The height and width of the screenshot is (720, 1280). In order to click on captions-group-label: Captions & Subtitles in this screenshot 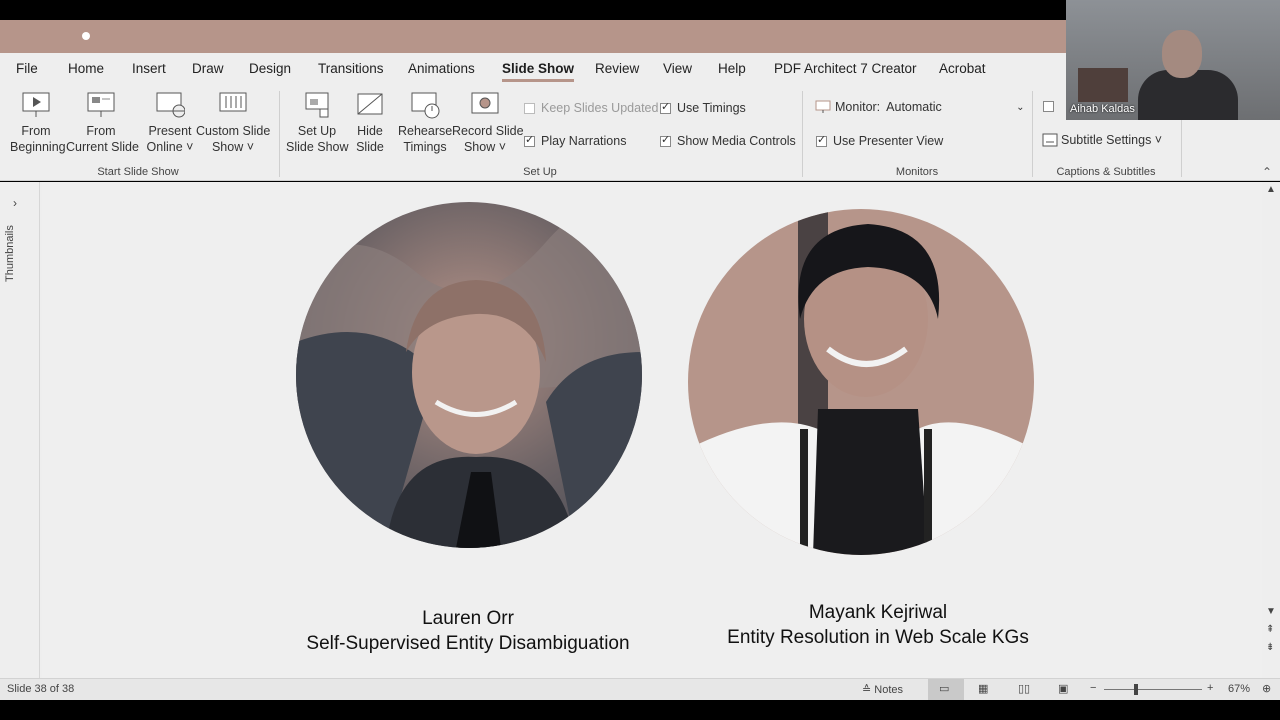, I will do `click(1106, 172)`.